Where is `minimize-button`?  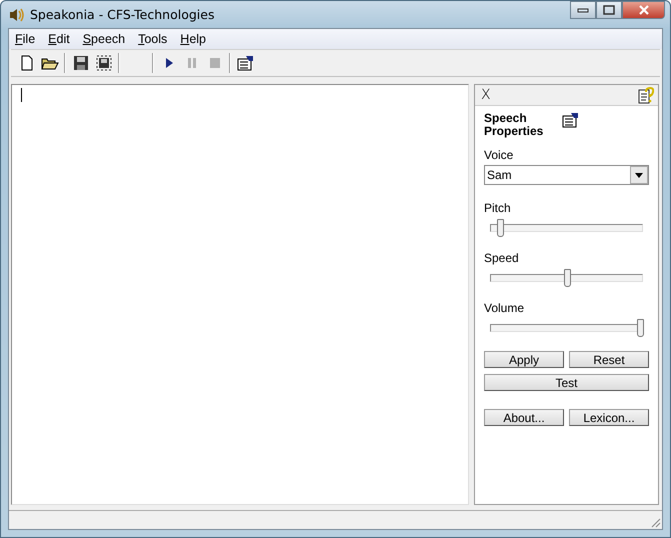 minimize-button is located at coordinates (583, 10).